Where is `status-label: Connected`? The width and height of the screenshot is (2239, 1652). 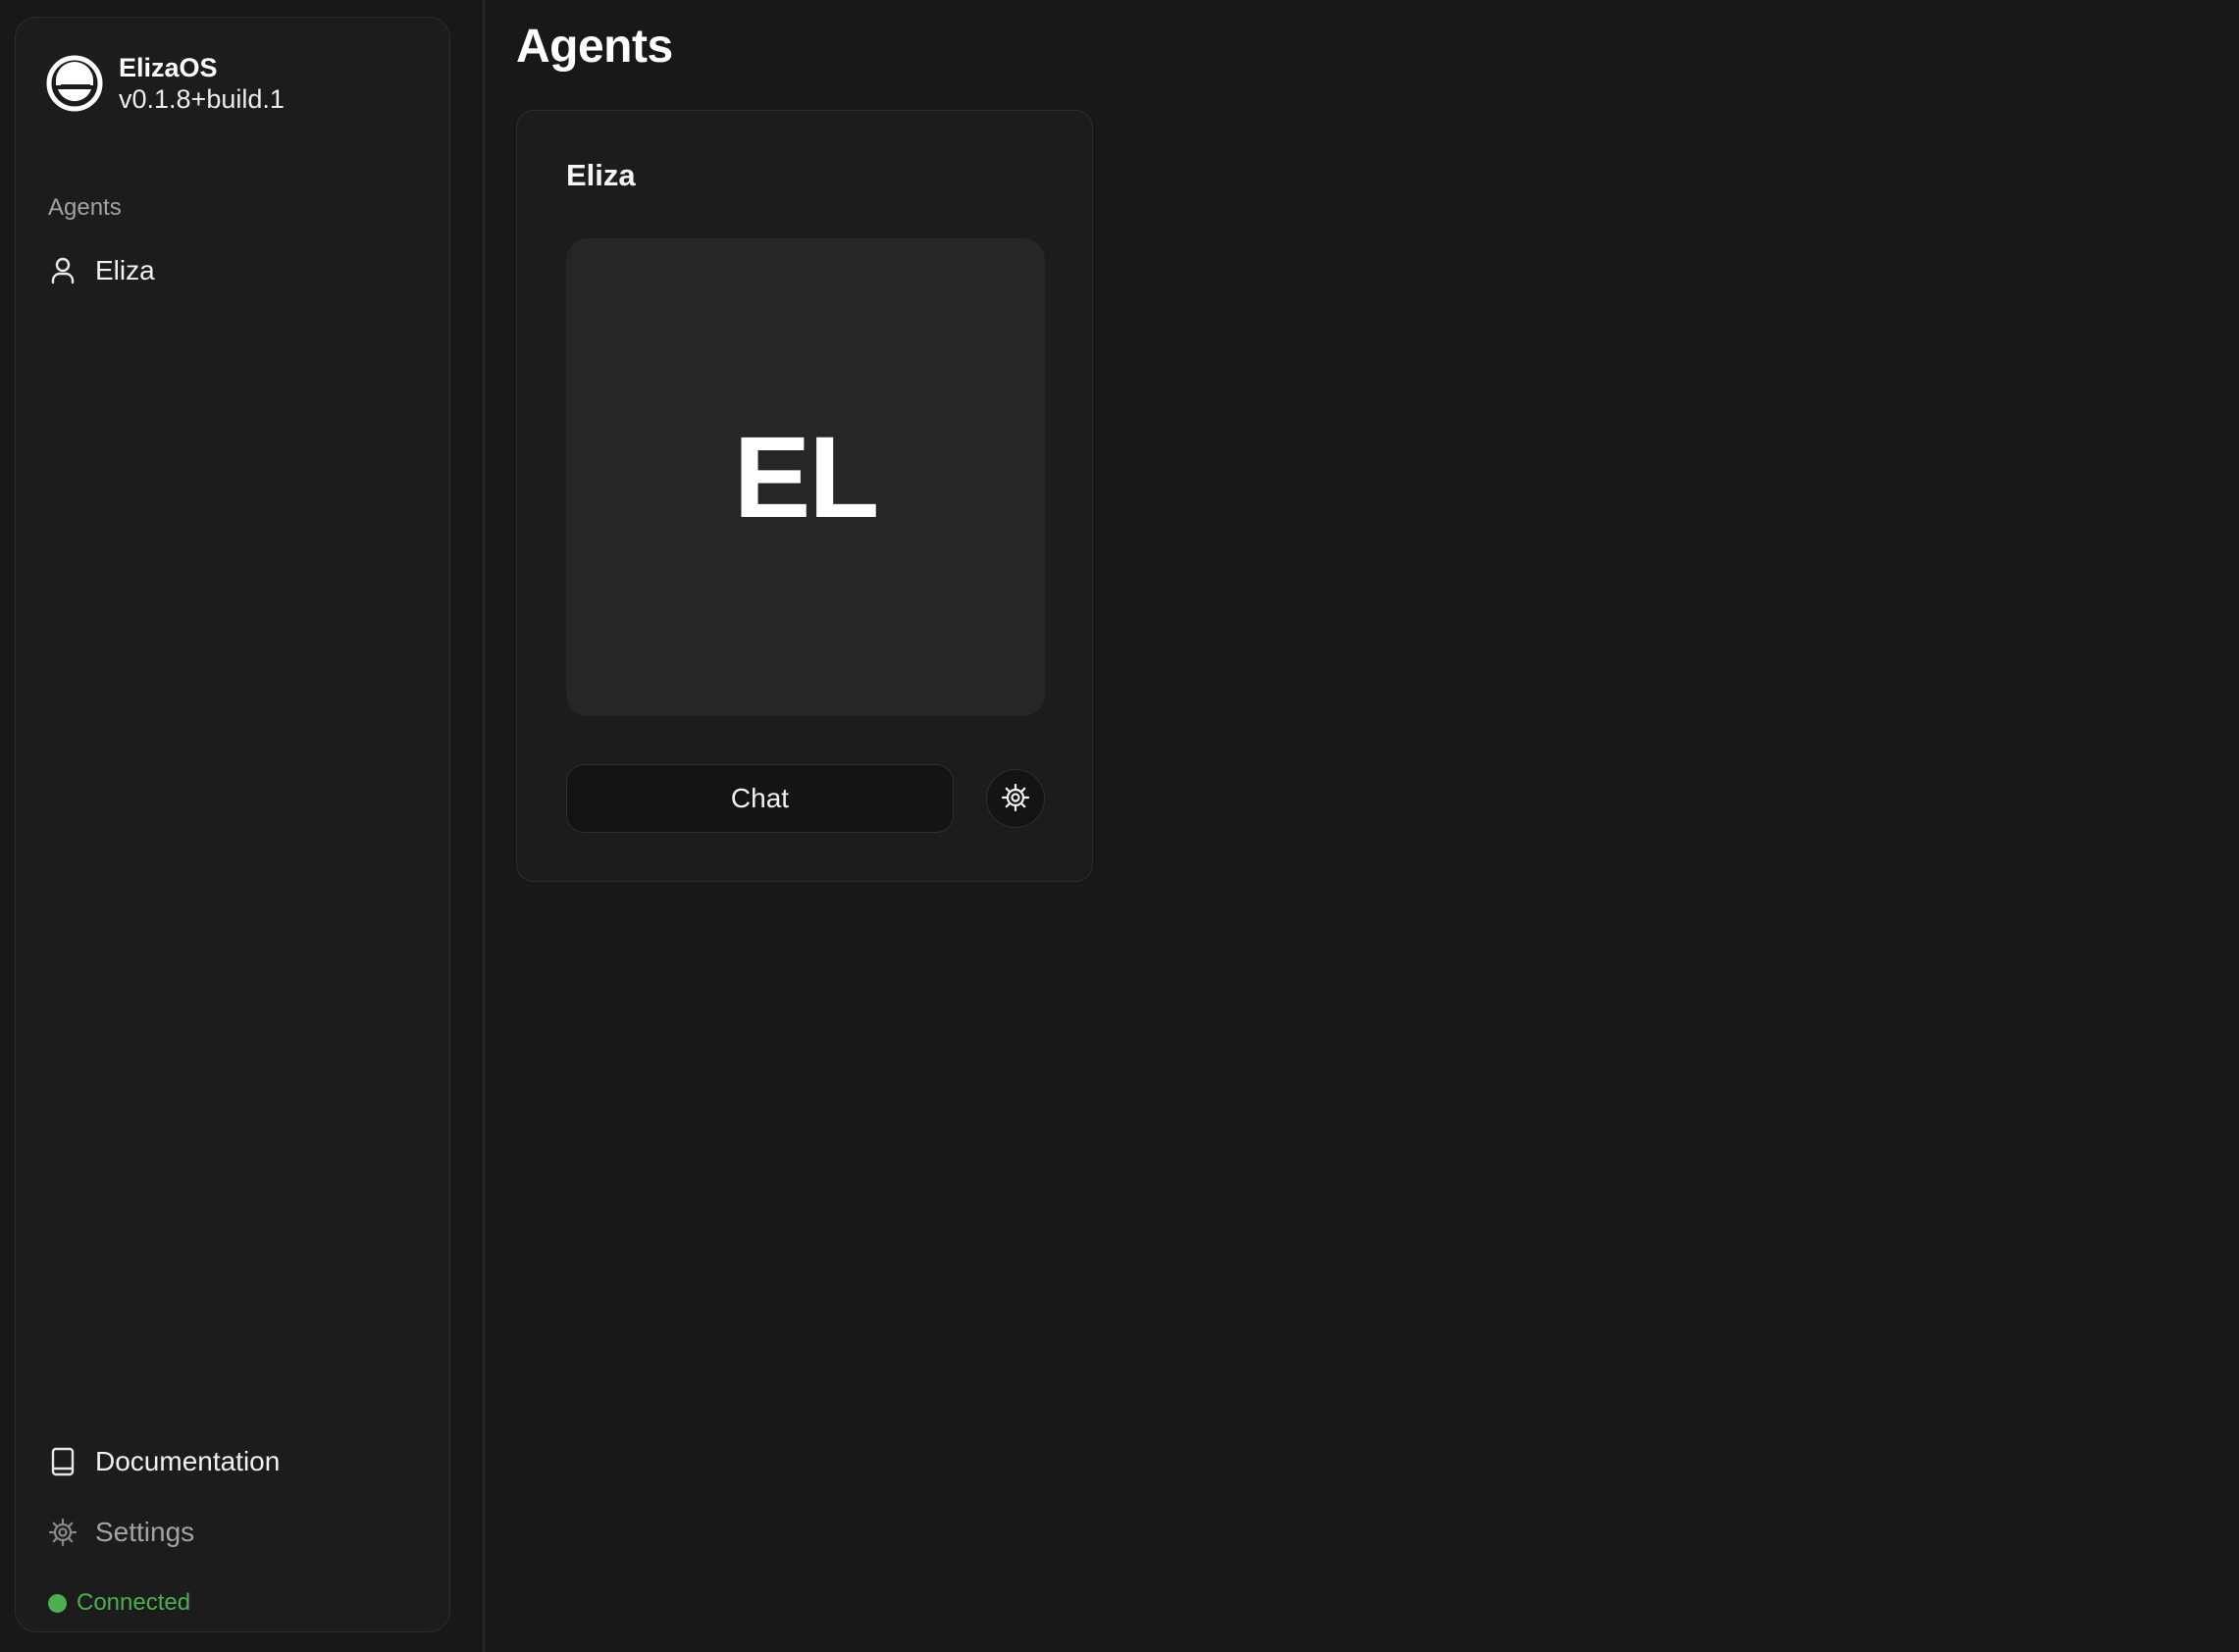
status-label: Connected is located at coordinates (134, 1602).